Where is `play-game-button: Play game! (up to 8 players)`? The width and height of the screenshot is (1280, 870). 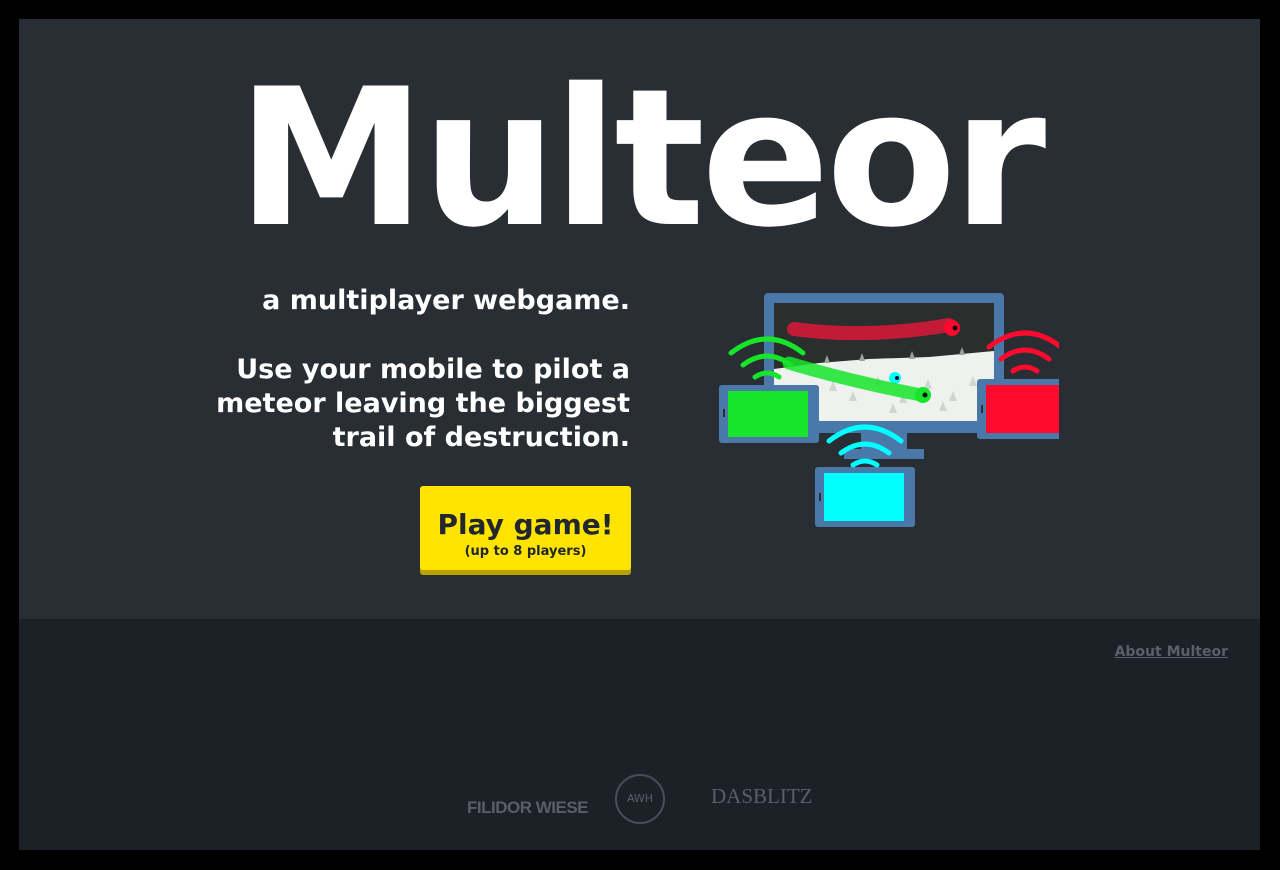
play-game-button: Play game! (up to 8 players) is located at coordinates (525, 528).